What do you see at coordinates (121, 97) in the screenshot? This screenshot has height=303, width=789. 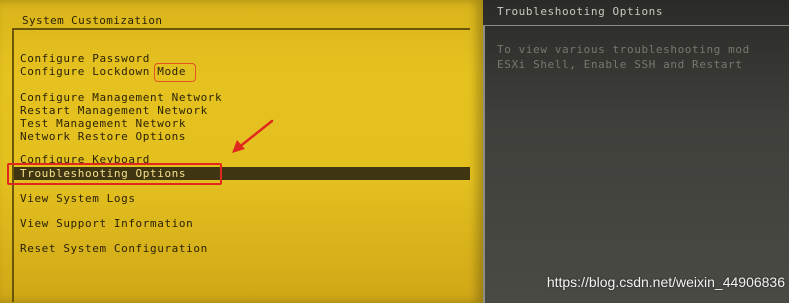 I see `menu-item-configure-management-network: Configure Management Network` at bounding box center [121, 97].